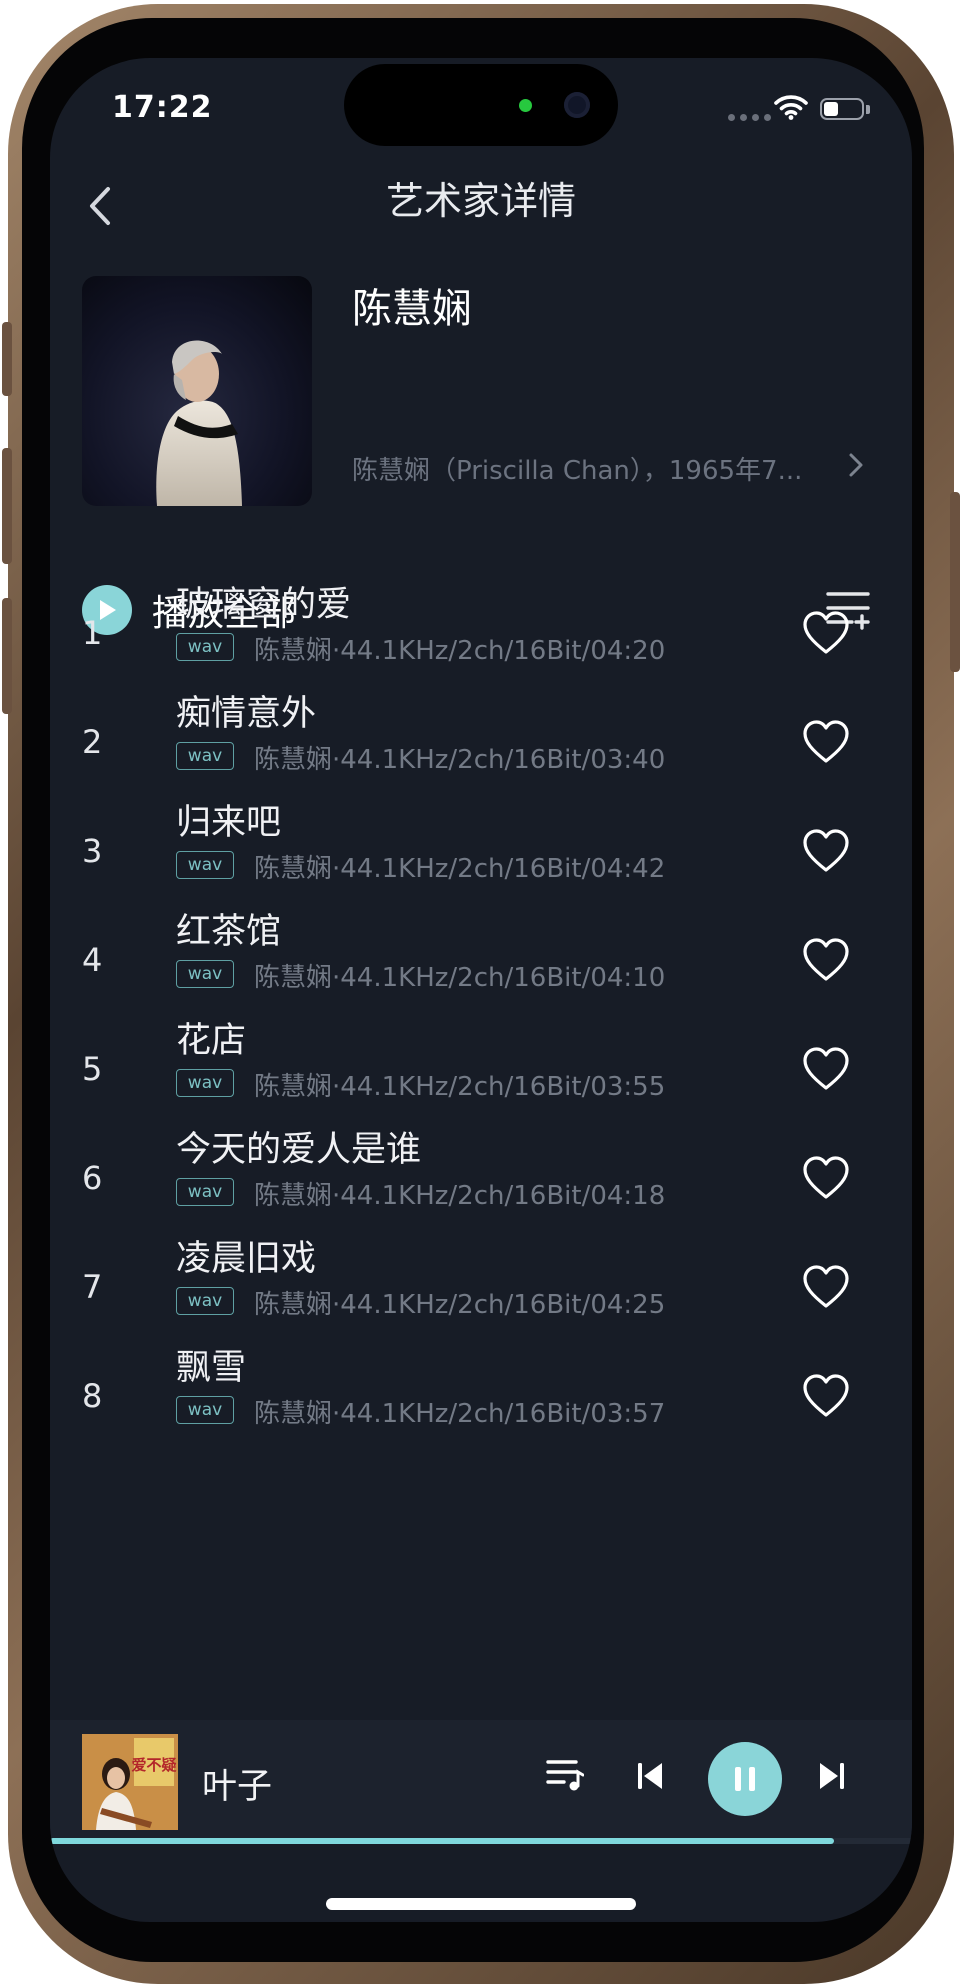 This screenshot has width=962, height=1988. I want to click on queue-icon, so click(565, 1775).